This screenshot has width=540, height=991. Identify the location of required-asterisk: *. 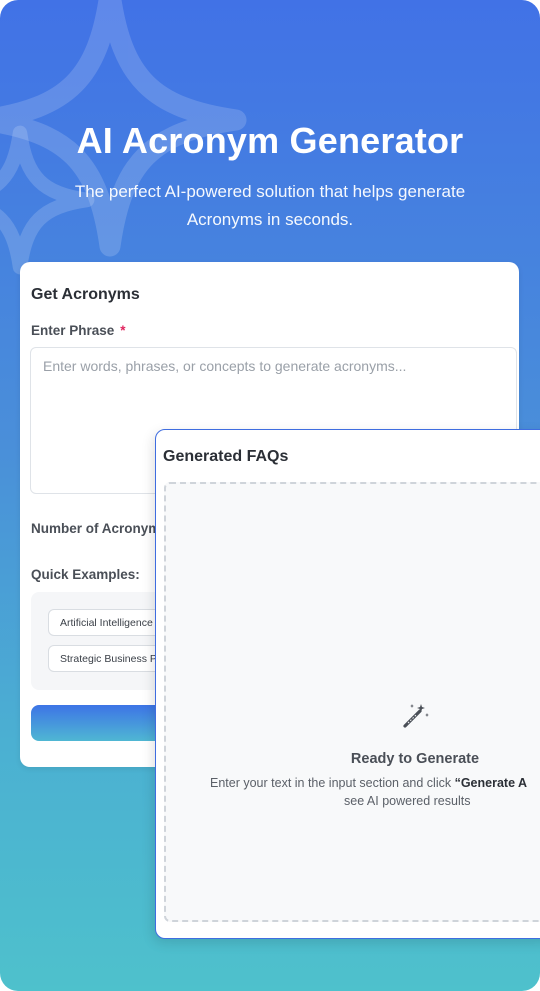
(123, 330).